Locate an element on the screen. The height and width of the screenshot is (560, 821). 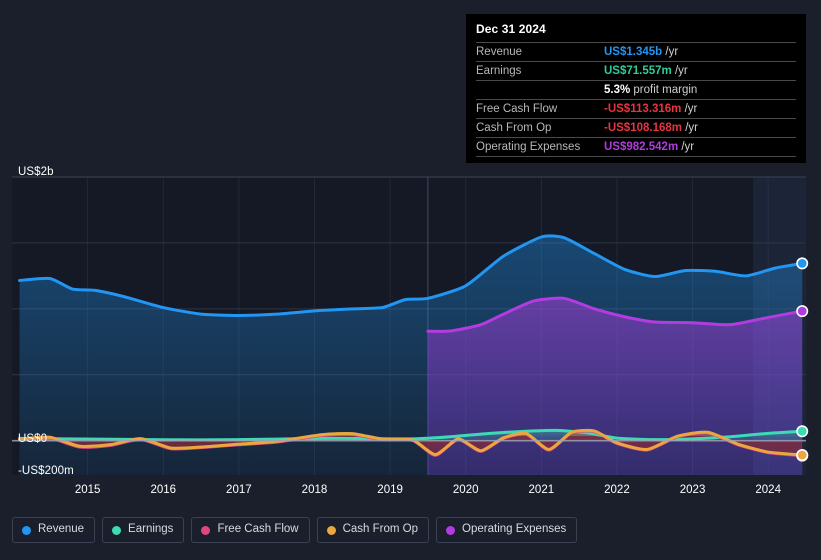
tooltip-row: 5.3% profit margin is located at coordinates (636, 90).